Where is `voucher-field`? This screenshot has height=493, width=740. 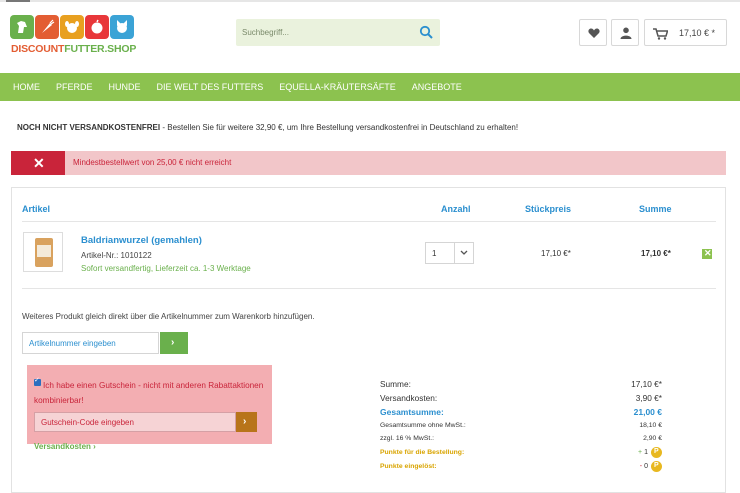 voucher-field is located at coordinates (135, 422).